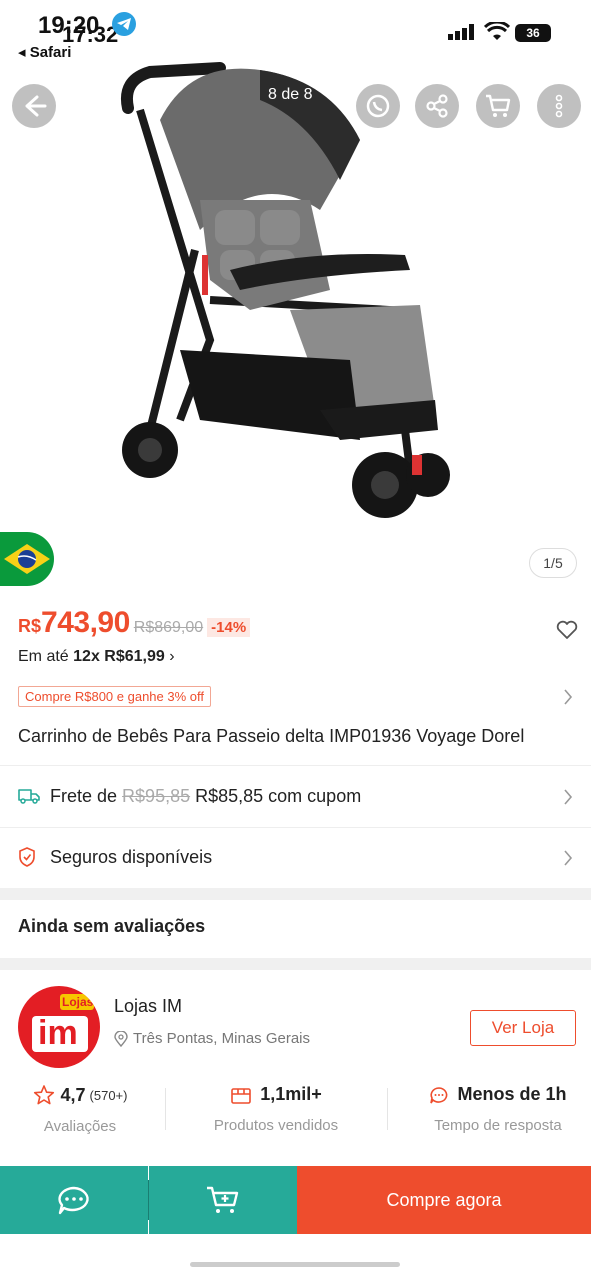  I want to click on shield-icon, so click(27, 857).